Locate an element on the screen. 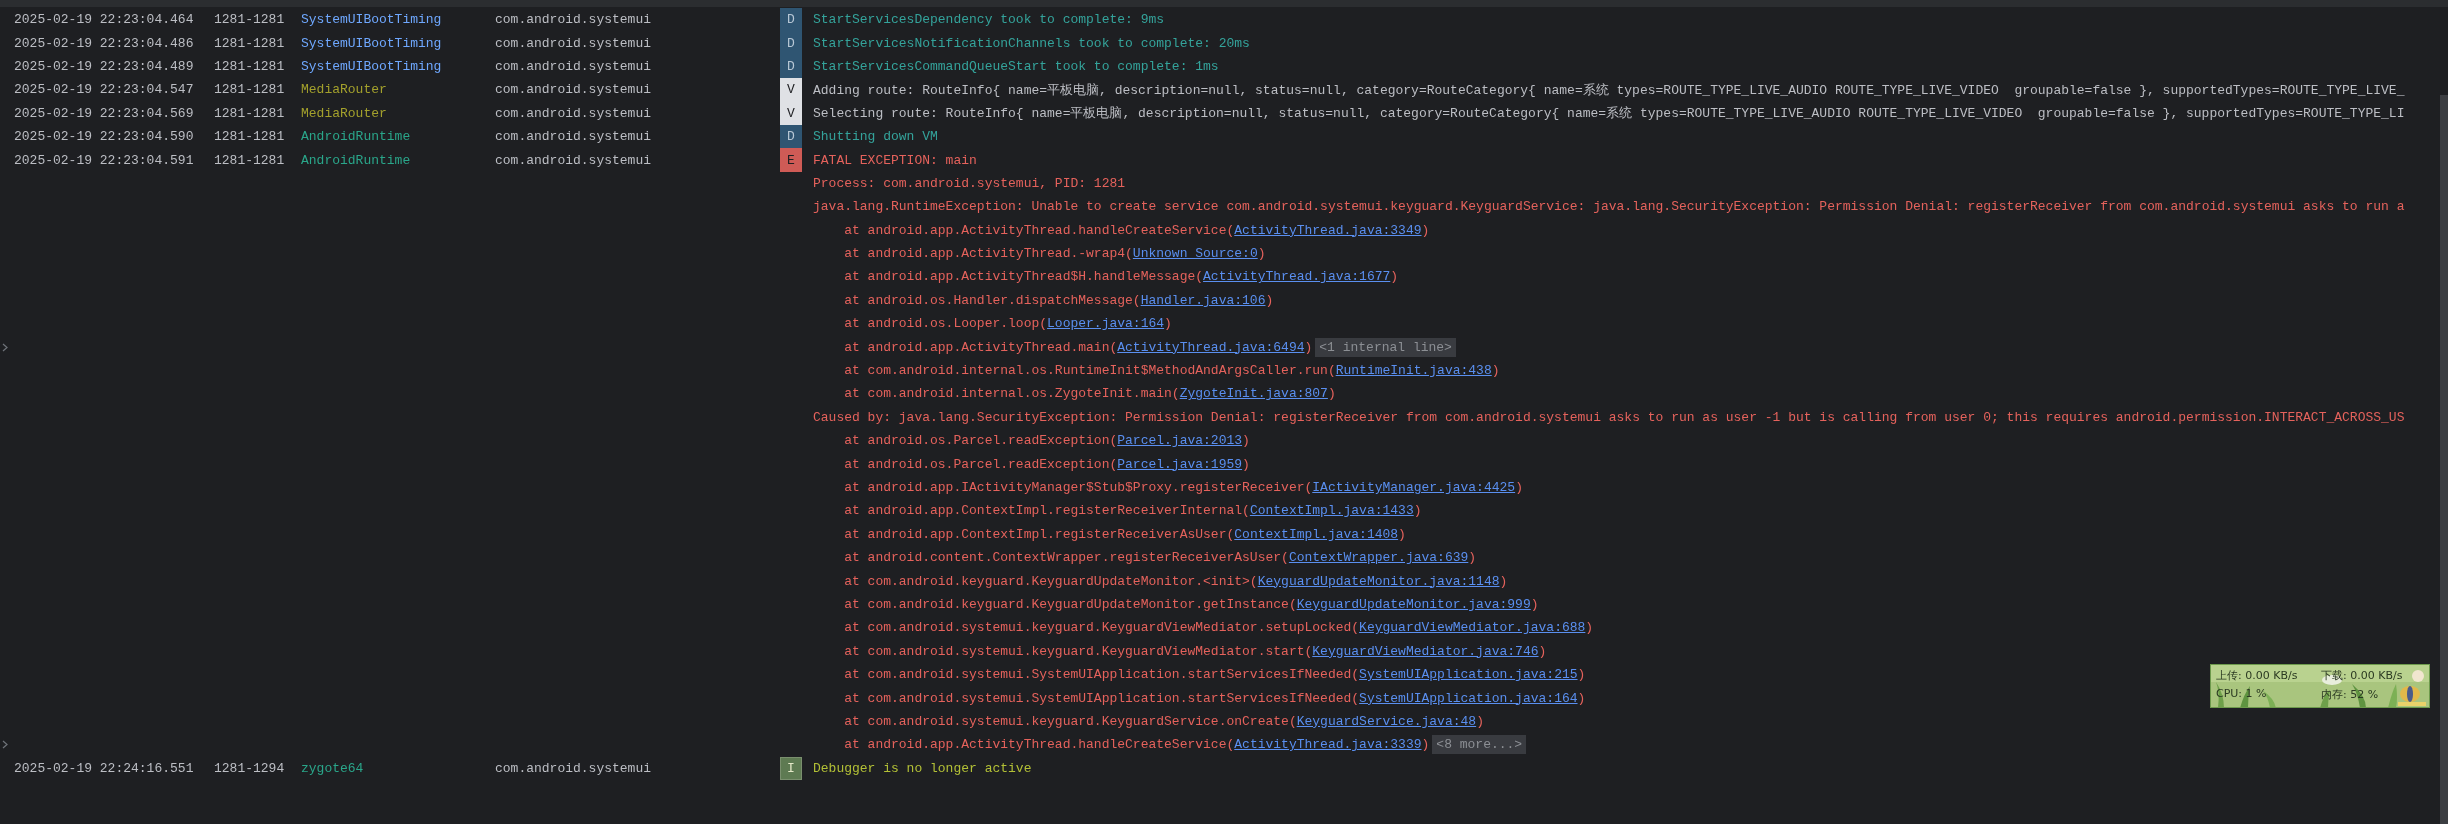 The width and height of the screenshot is (2448, 824). source-link: RuntimeInit.java:438 is located at coordinates (1413, 371).